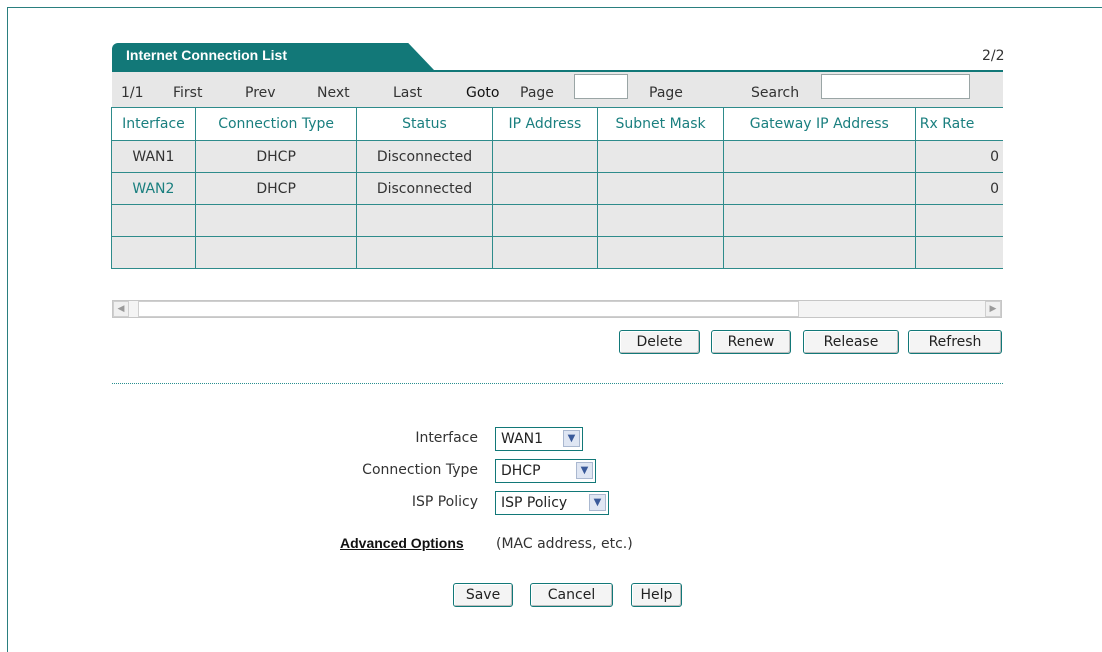  I want to click on column-header-rx-rate: Rx Rate, so click(958, 124).